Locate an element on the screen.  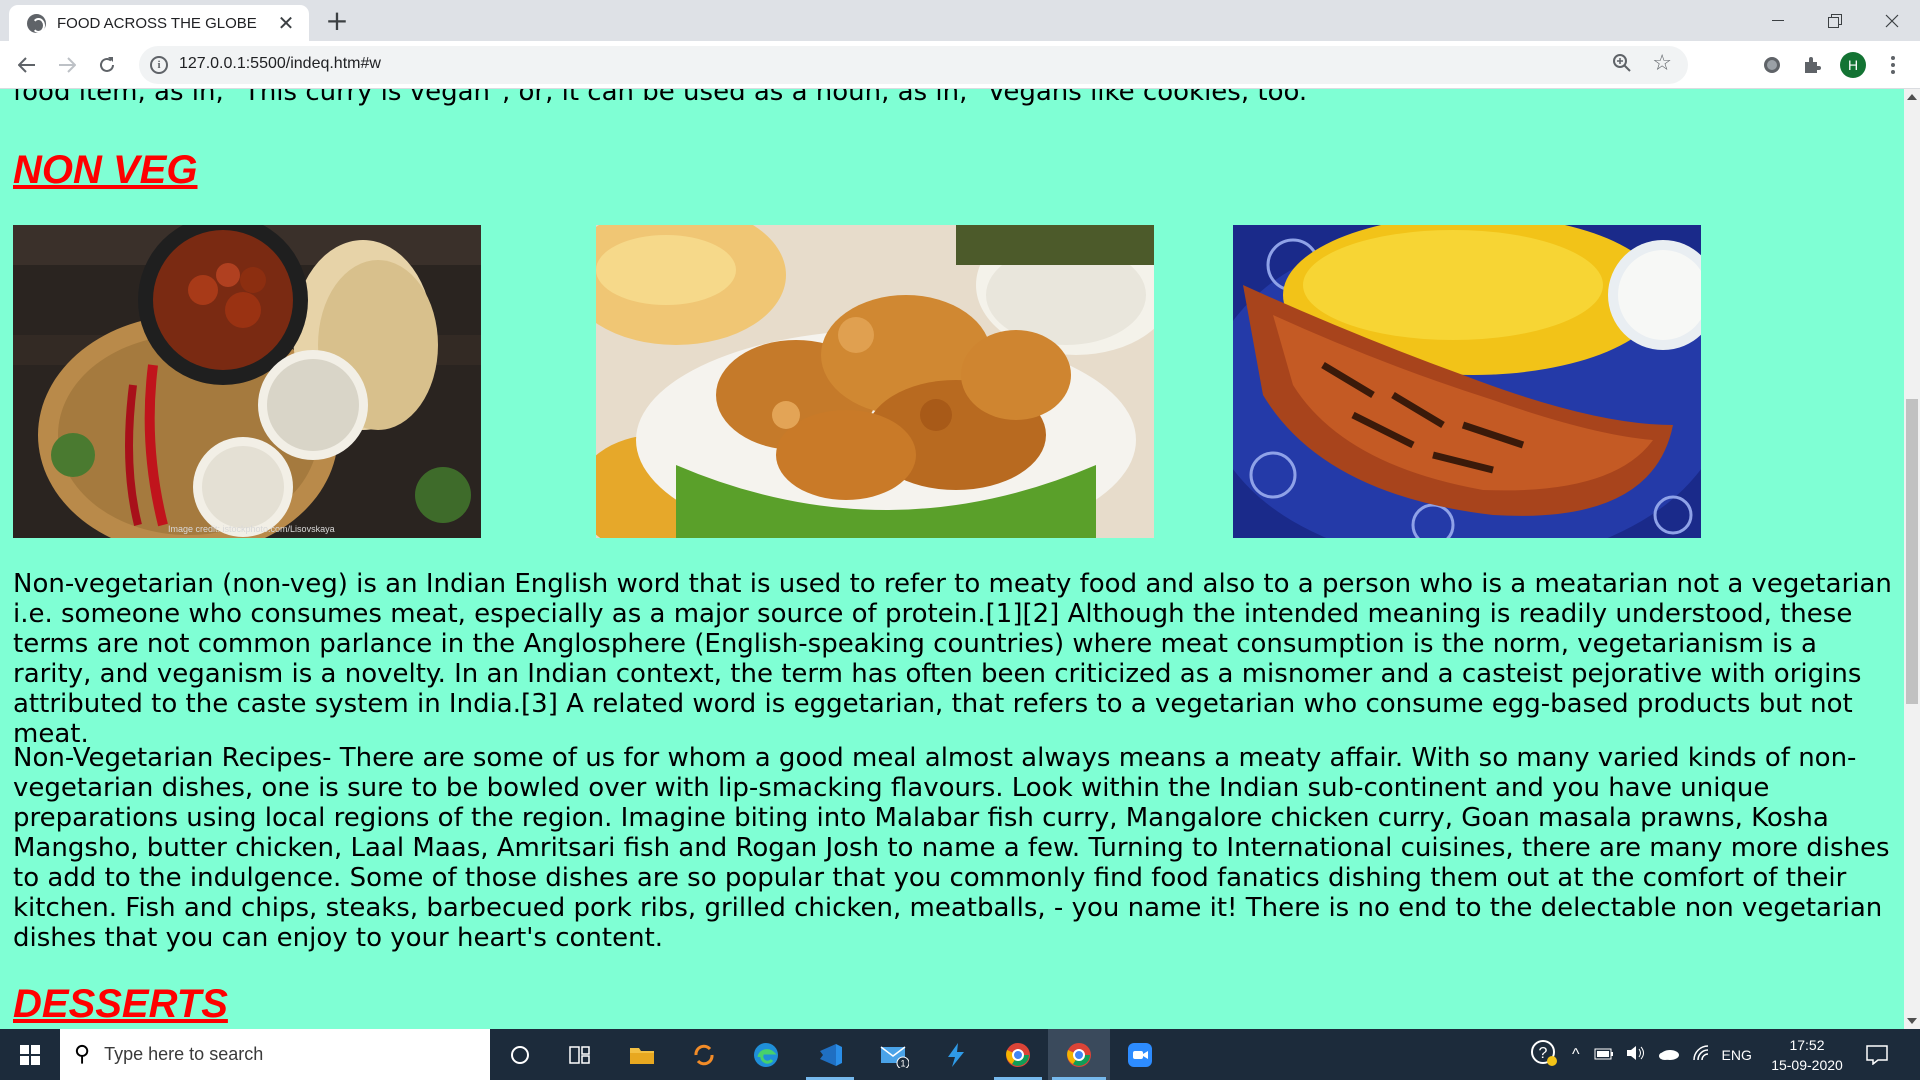
scroll-down-icon is located at coordinates (1912, 1021).